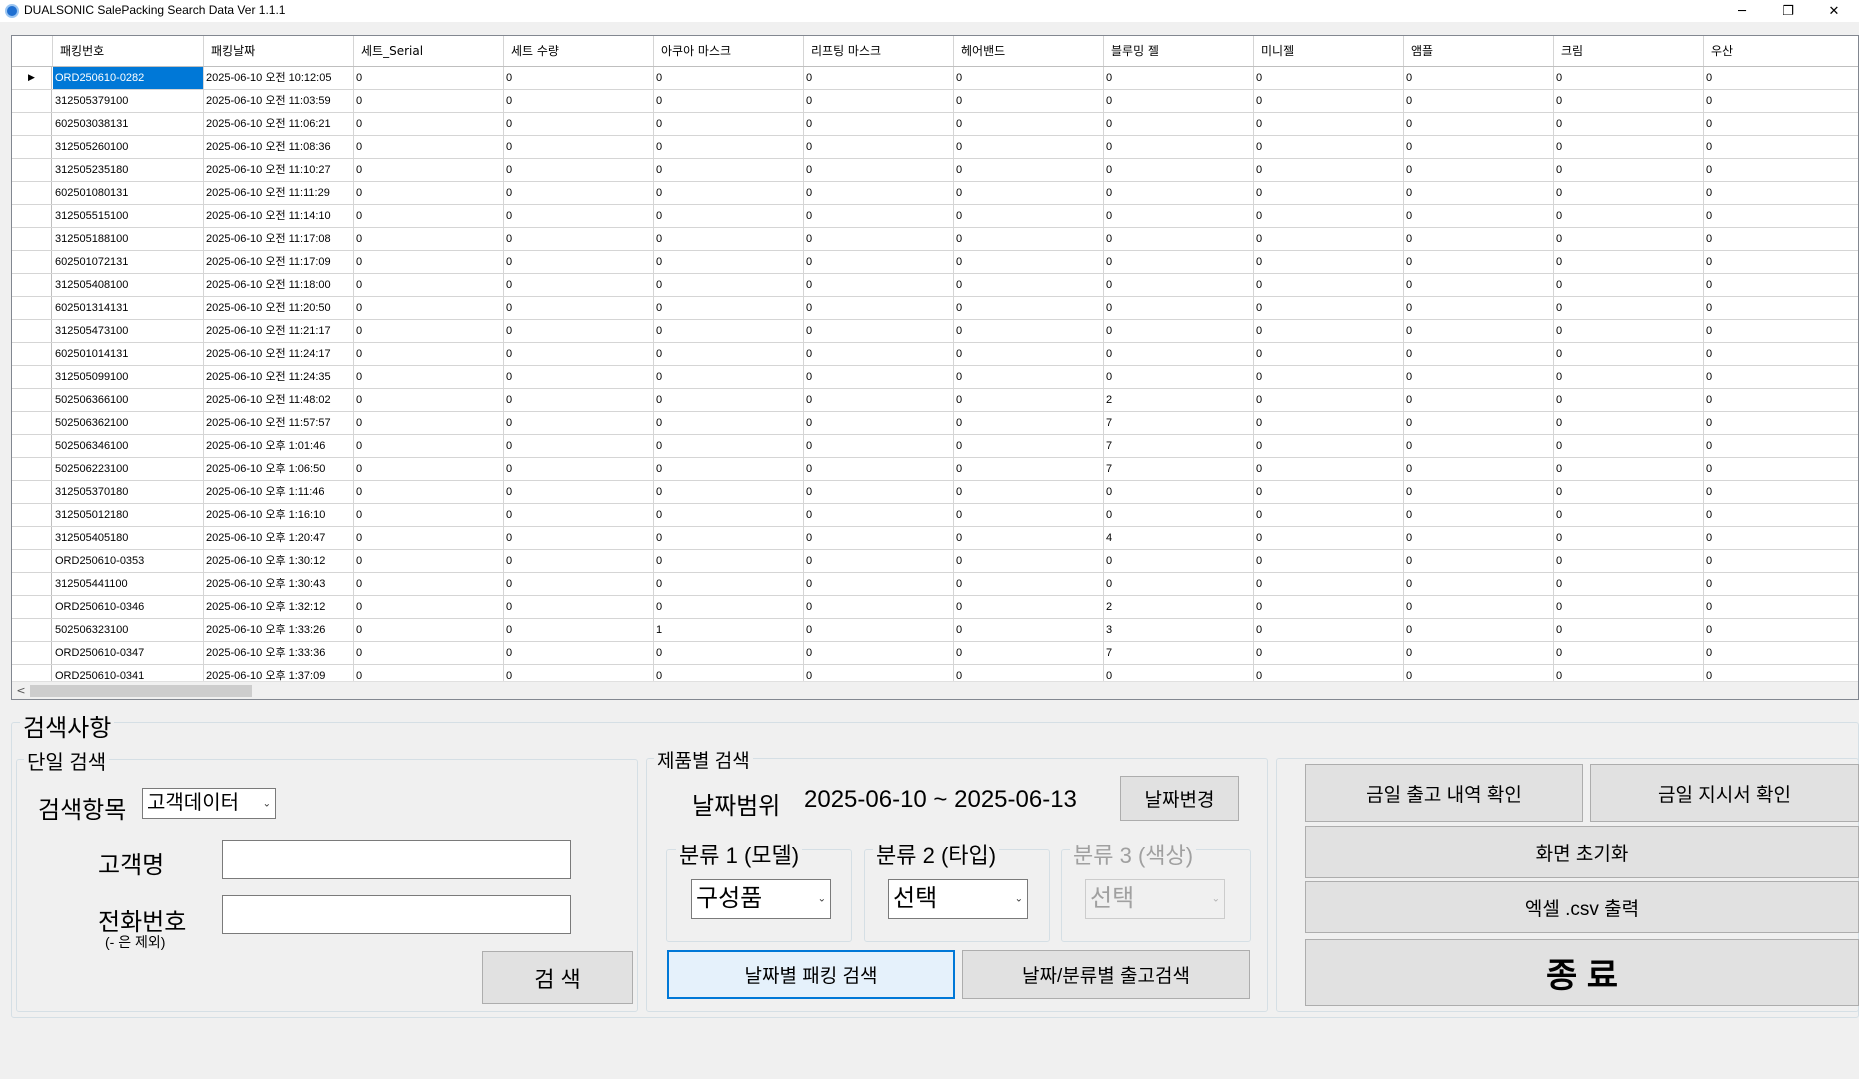 Image resolution: width=1859 pixels, height=1079 pixels. I want to click on table-cell: 2025-06-10 오전 11:20:50, so click(279, 308).